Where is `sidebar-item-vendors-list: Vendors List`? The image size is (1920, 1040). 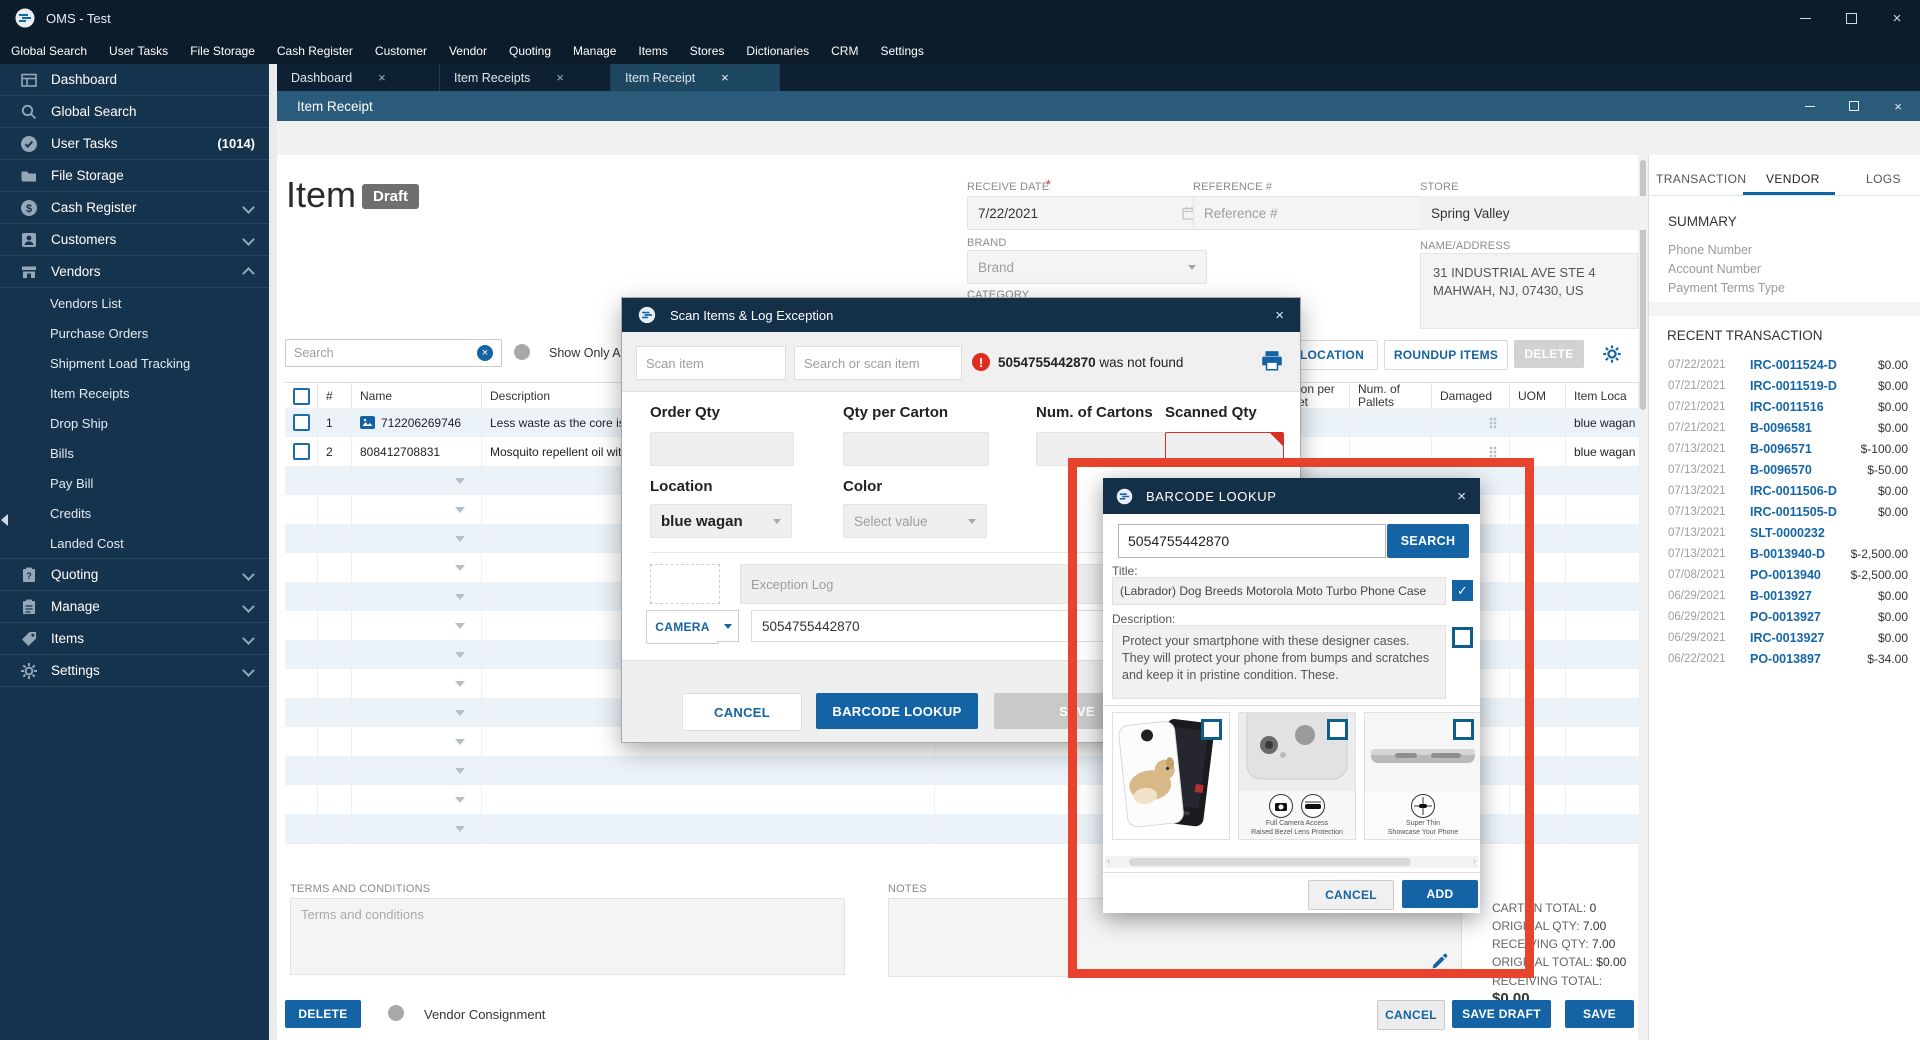
sidebar-item-vendors-list: Vendors List is located at coordinates (134, 303).